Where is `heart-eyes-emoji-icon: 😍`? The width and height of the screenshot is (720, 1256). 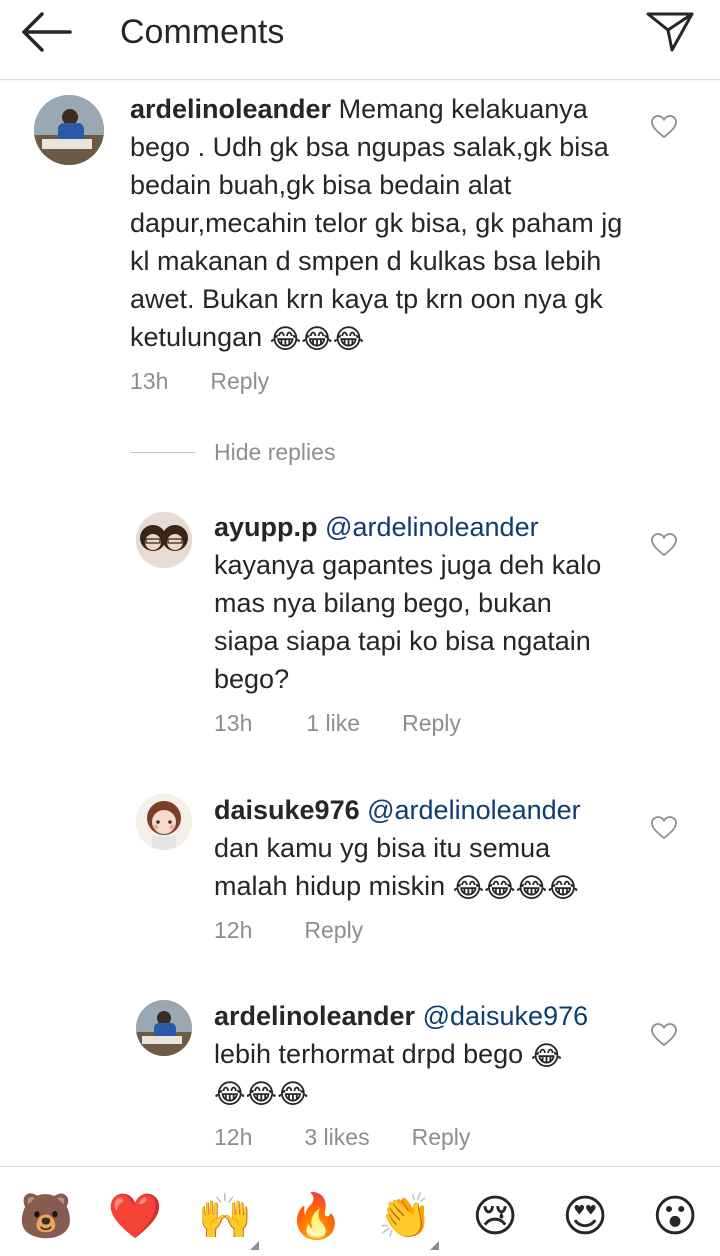
heart-eyes-emoji-icon: 😍 is located at coordinates (585, 1217).